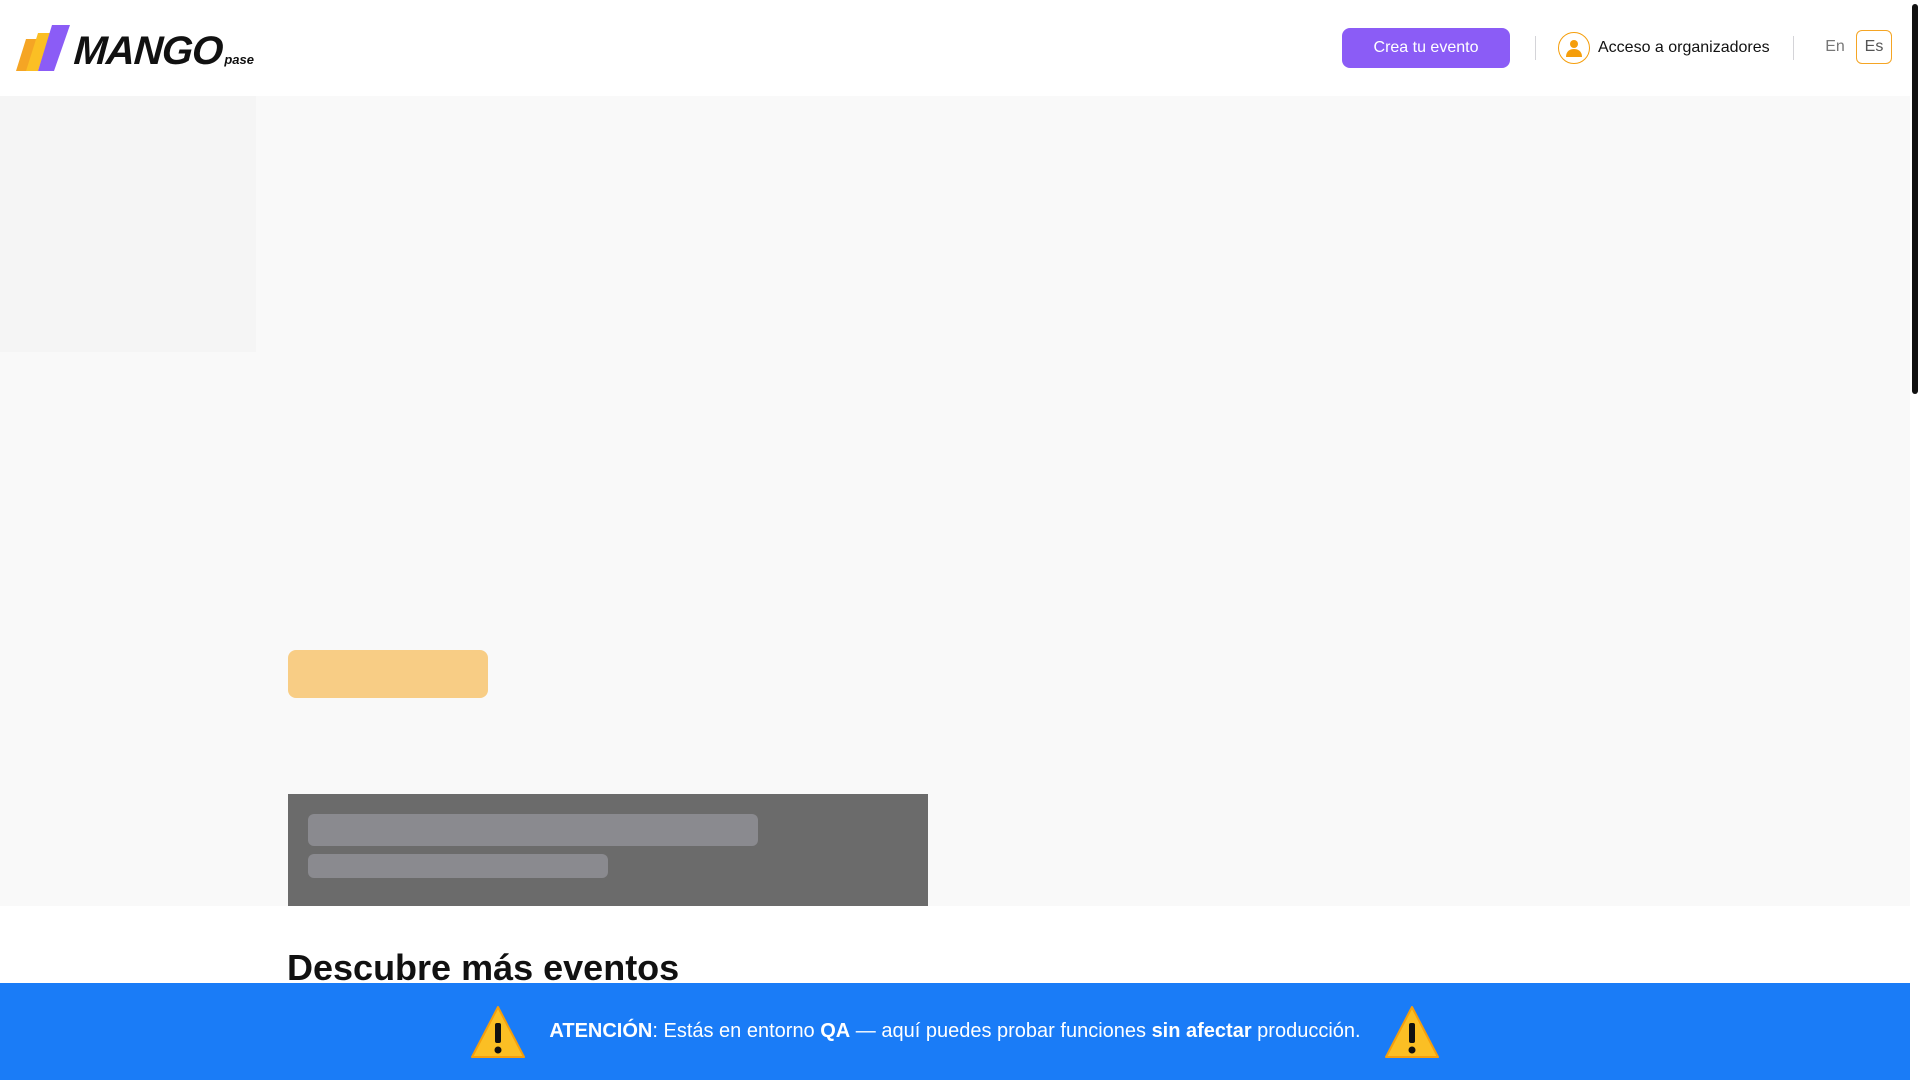  What do you see at coordinates (148, 51) in the screenshot?
I see `logo-wordmark: MANGO` at bounding box center [148, 51].